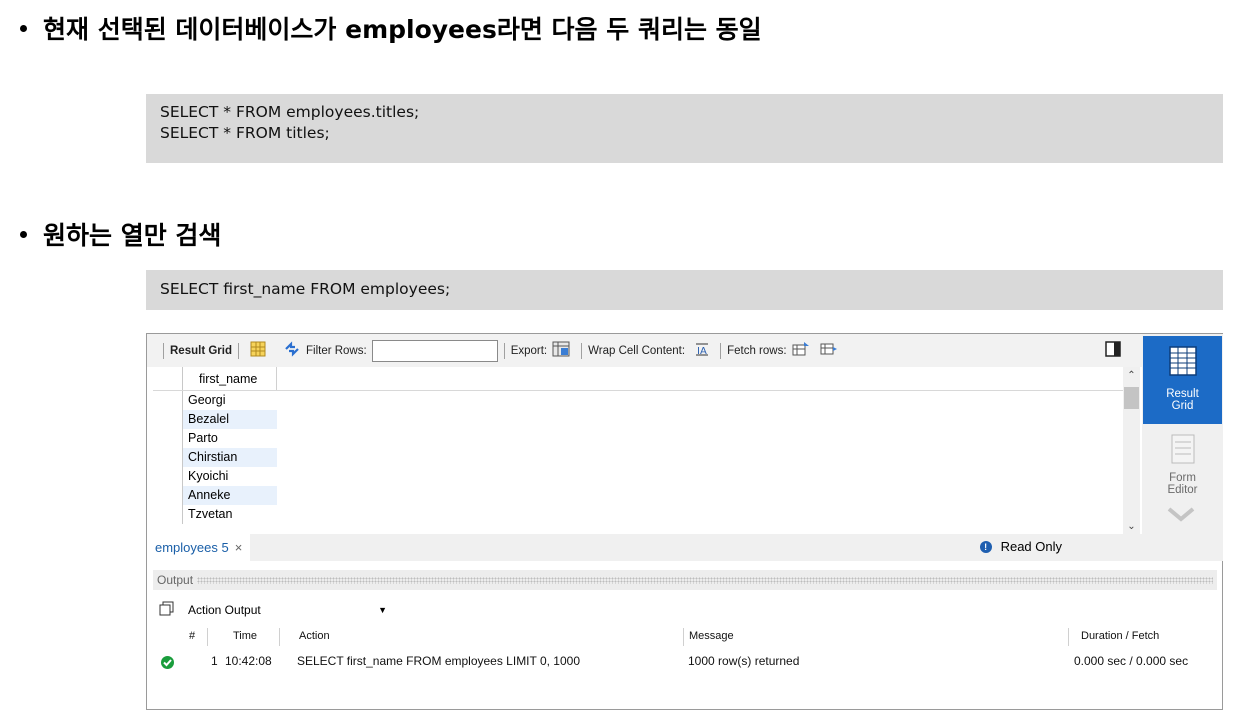 This screenshot has height=718, width=1239. What do you see at coordinates (290, 112) in the screenshot?
I see `code-line: SELECT * FROM employees.titles;` at bounding box center [290, 112].